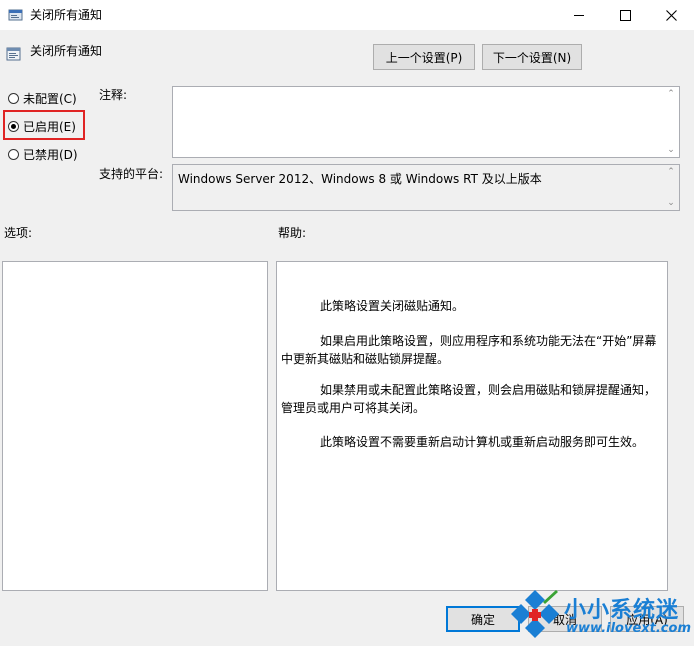 This screenshot has width=694, height=646. I want to click on watermark: 小小系统迷 www.ilovext.com, so click(601, 616).